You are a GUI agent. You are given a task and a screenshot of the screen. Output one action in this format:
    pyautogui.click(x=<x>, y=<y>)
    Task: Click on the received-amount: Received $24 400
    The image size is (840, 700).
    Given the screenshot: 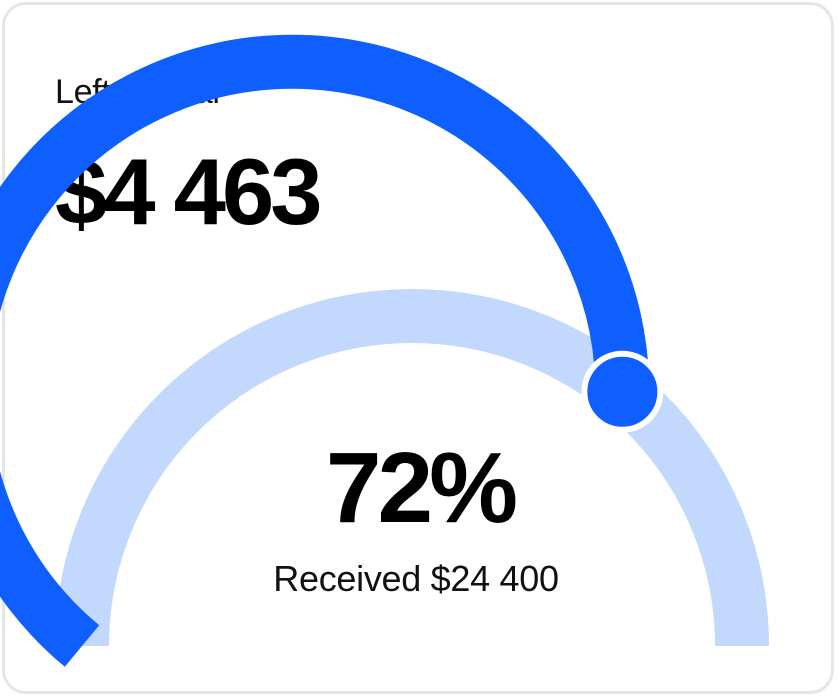 What is the action you would take?
    pyautogui.click(x=416, y=578)
    